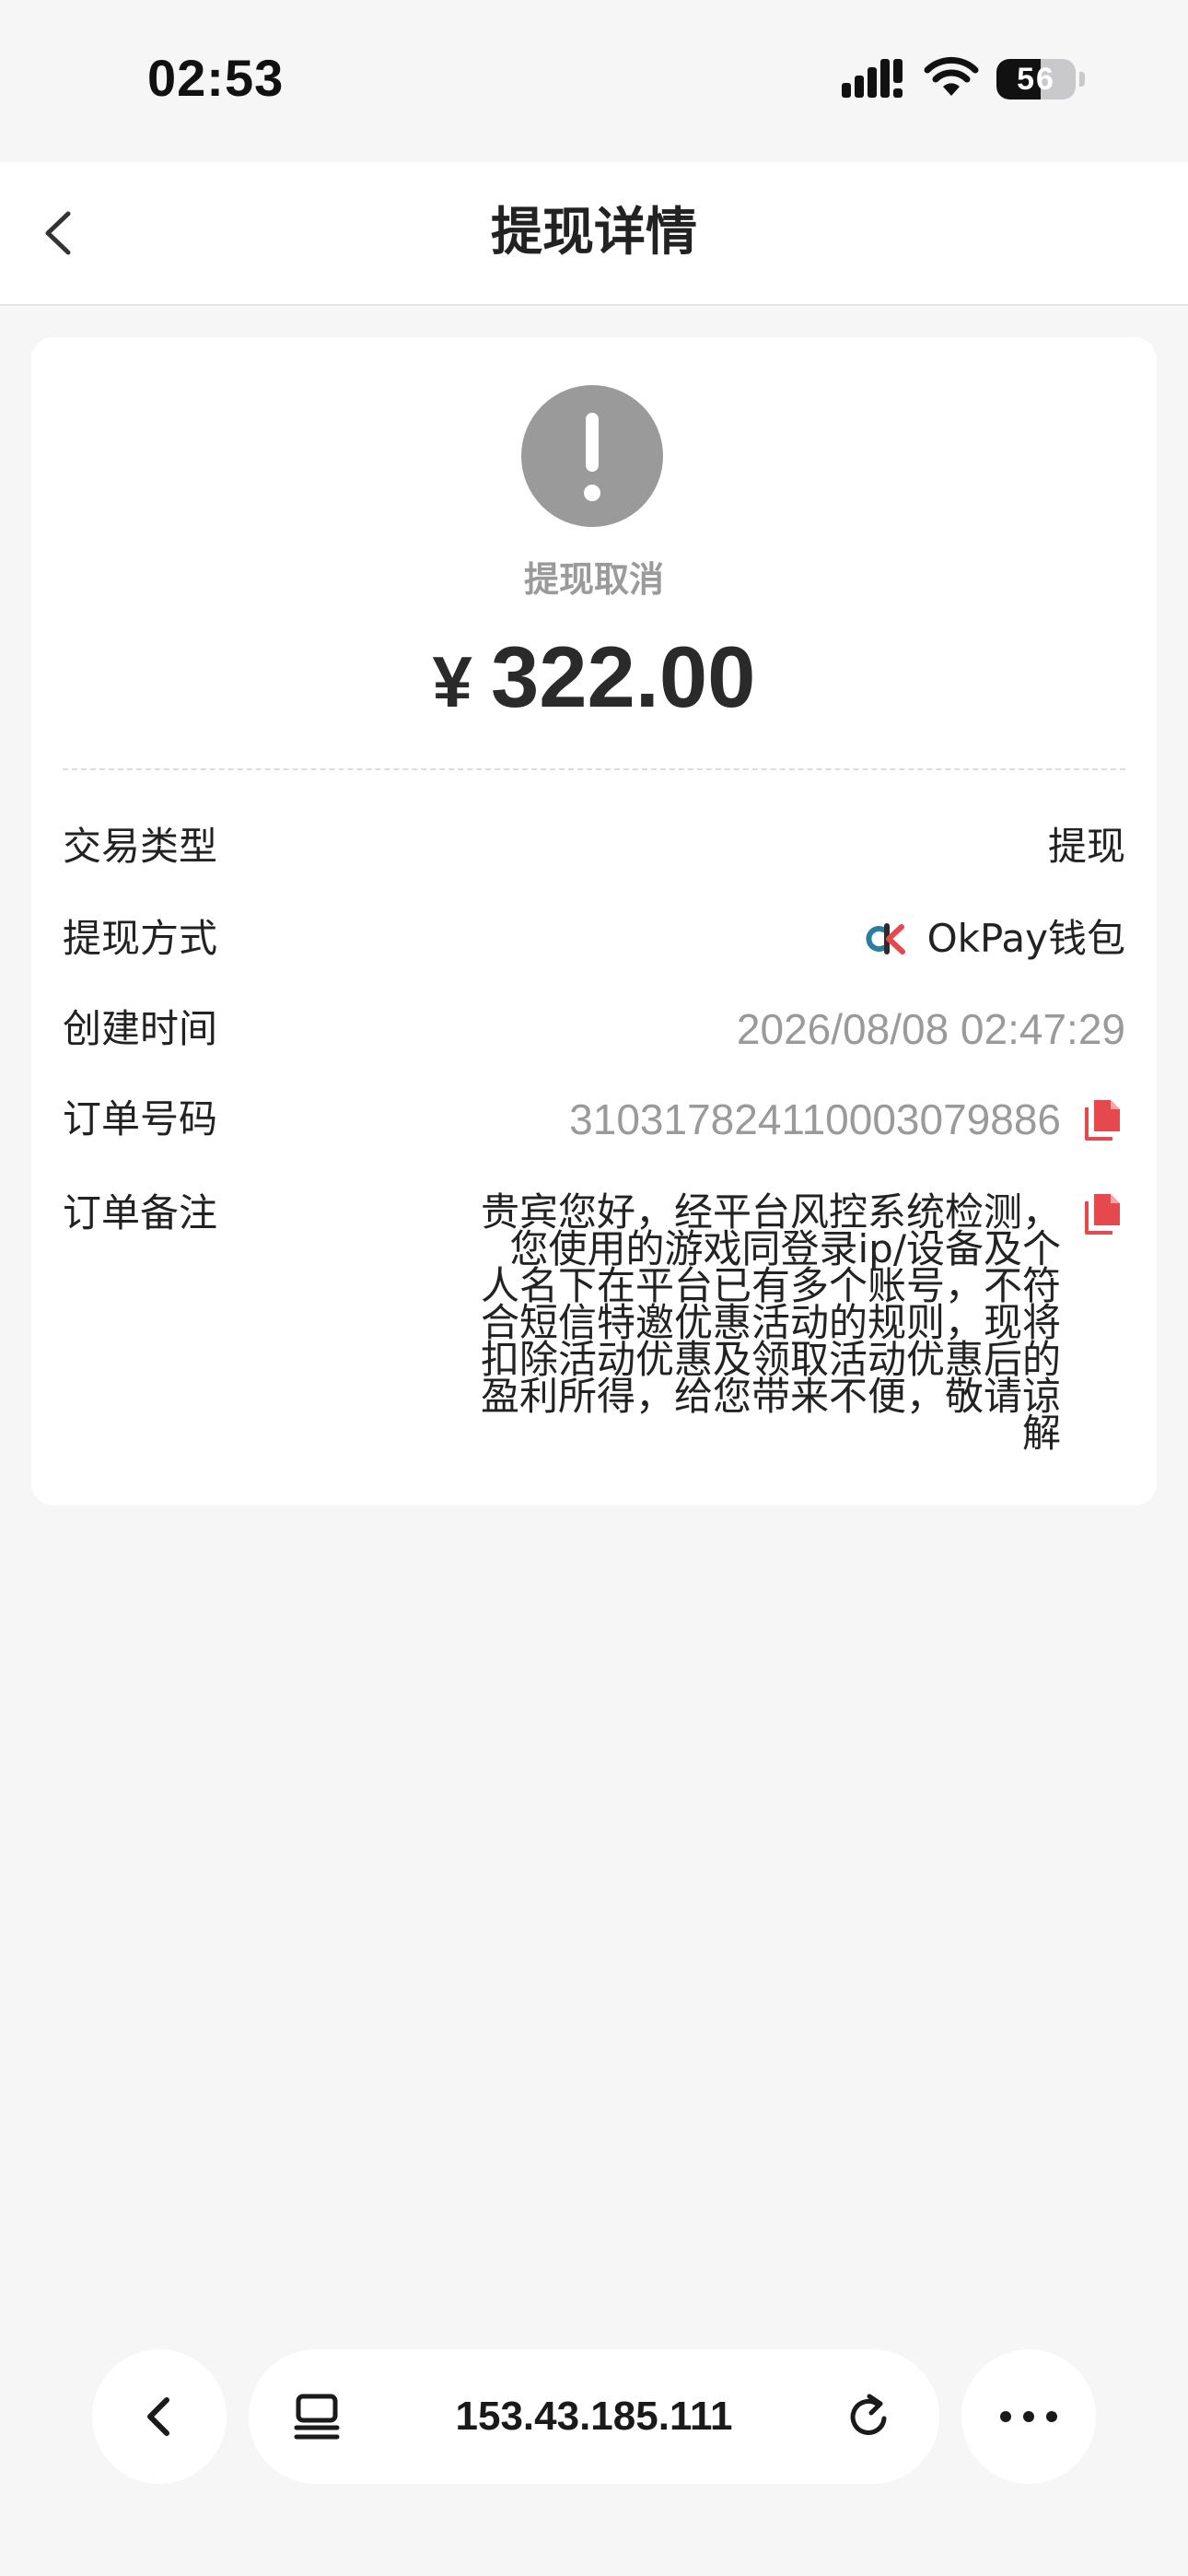 This screenshot has width=1188, height=2576. What do you see at coordinates (594, 81) in the screenshot?
I see `status-bar: 02:53 56` at bounding box center [594, 81].